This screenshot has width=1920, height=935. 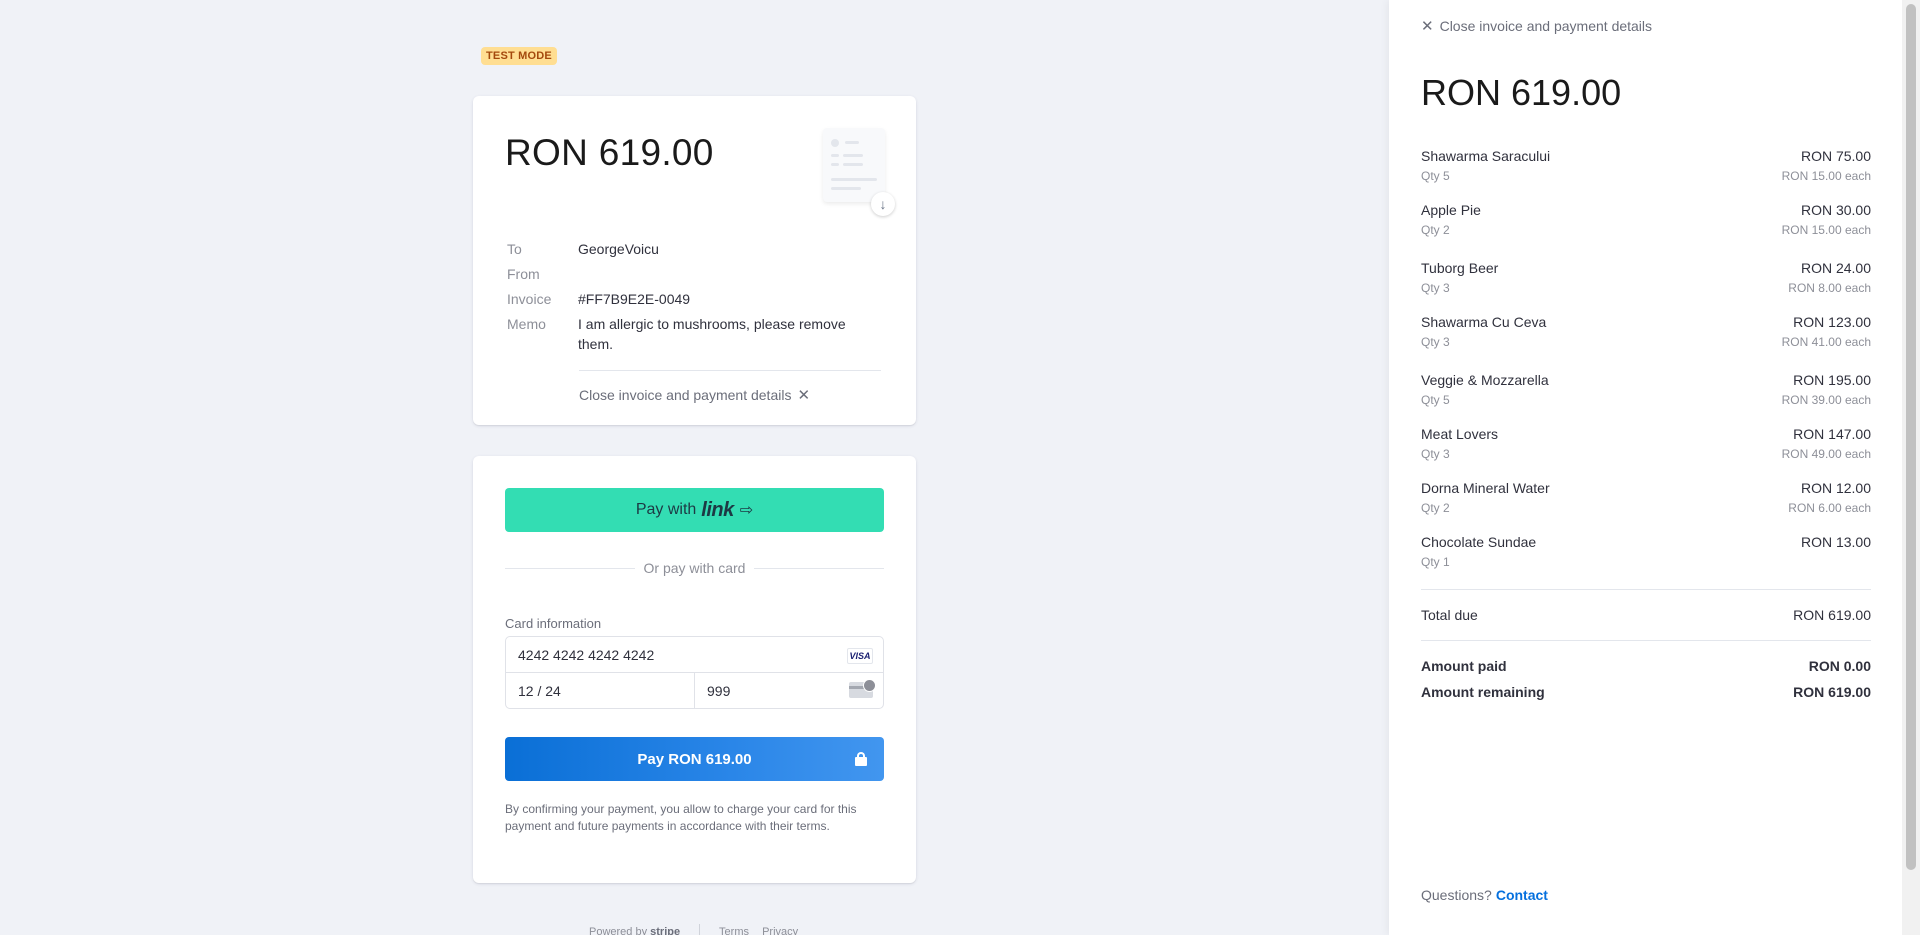 What do you see at coordinates (1911, 437) in the screenshot?
I see `scrollbar-thumb` at bounding box center [1911, 437].